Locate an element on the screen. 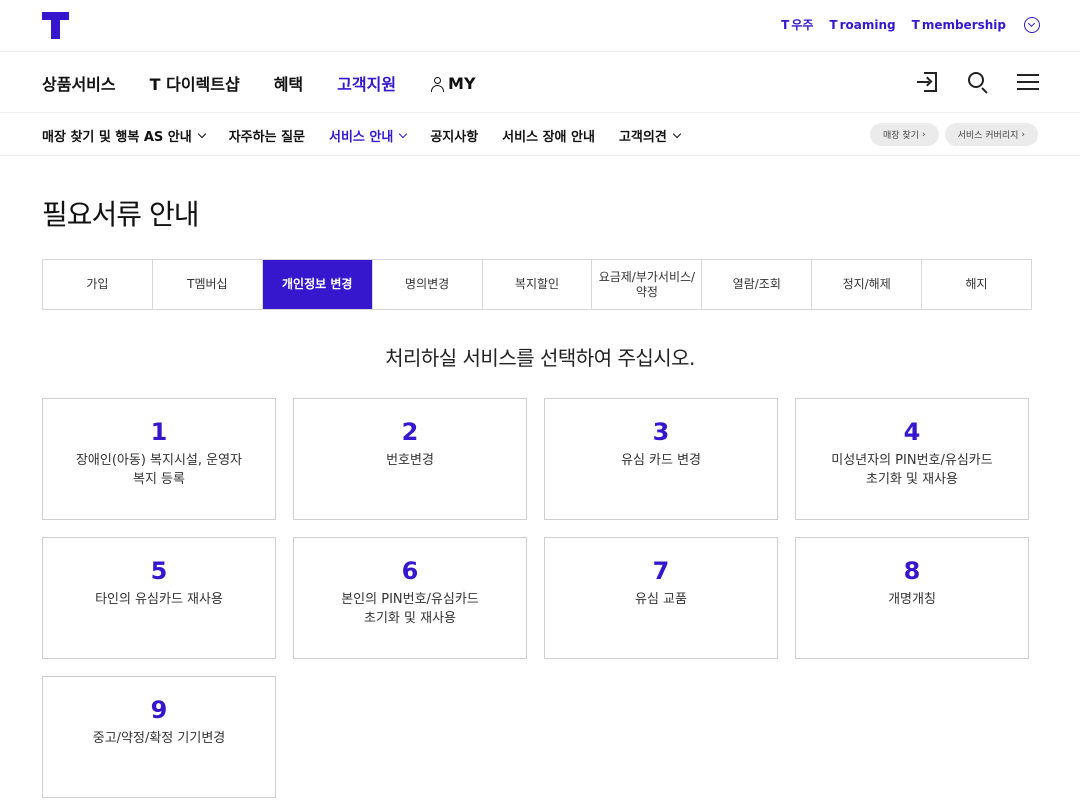  service-number: 4 is located at coordinates (912, 432).